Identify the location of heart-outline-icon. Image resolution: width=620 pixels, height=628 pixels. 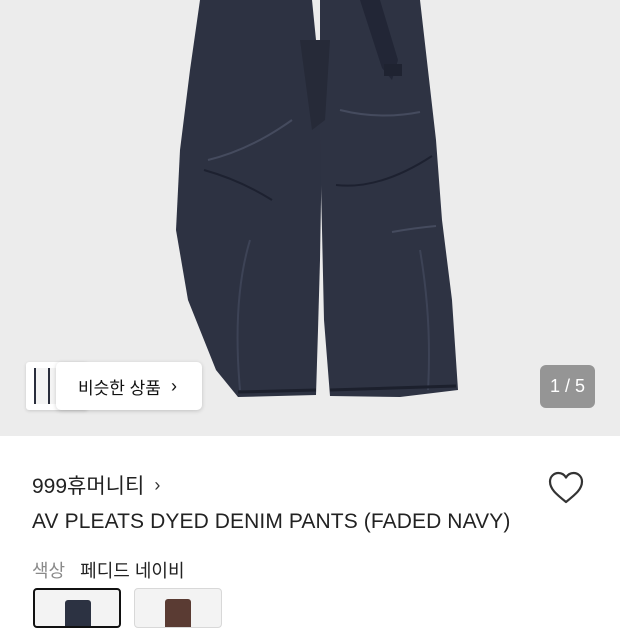
(566, 488).